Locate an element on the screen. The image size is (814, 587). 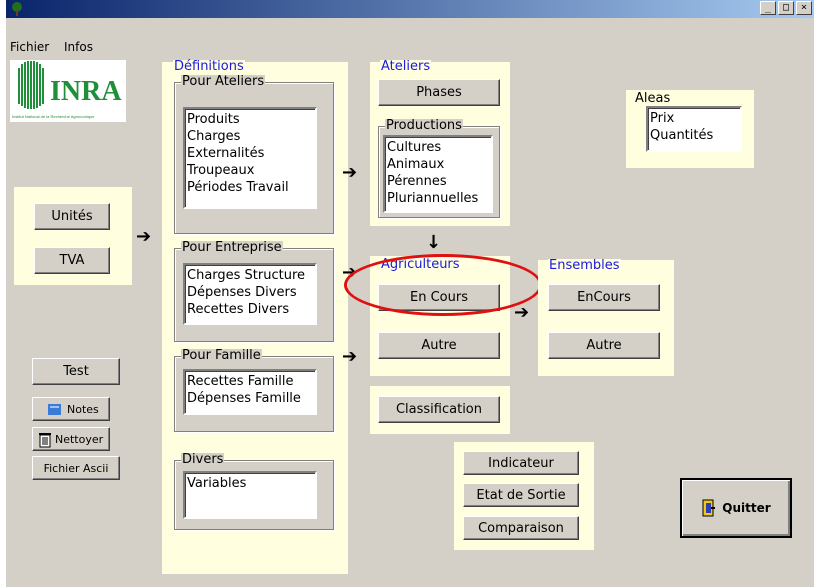
list-item: Variables is located at coordinates (250, 483).